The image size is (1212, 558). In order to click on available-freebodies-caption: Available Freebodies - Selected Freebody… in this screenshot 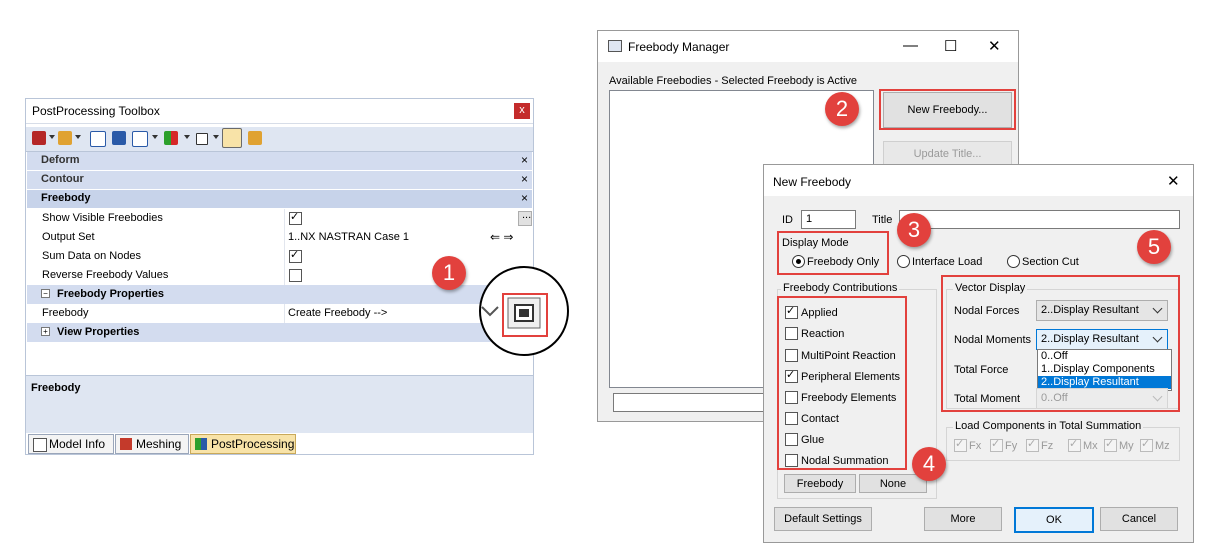, I will do `click(733, 81)`.